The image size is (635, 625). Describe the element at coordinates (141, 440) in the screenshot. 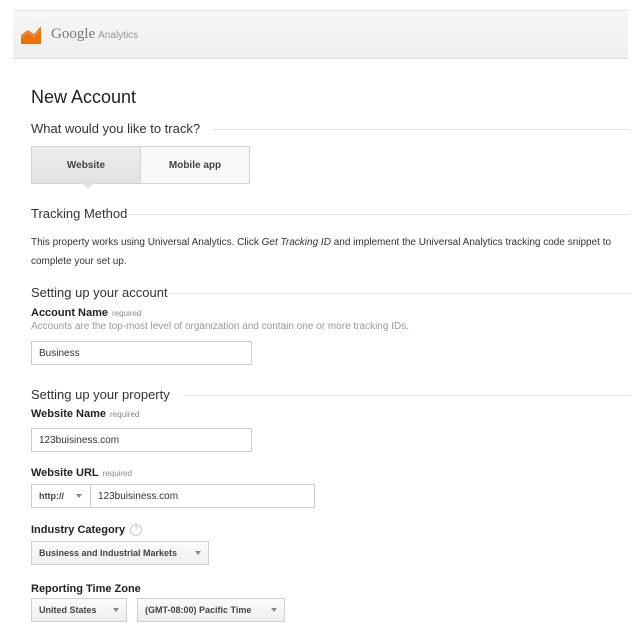

I see `website-name-input` at that location.